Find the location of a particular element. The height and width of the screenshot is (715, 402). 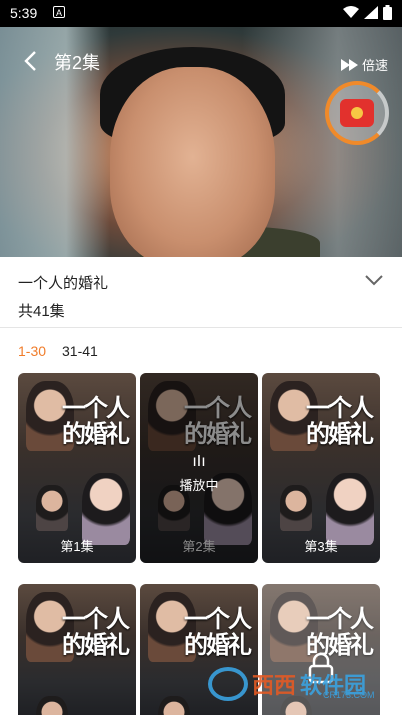

status-bar: 5:39 A is located at coordinates (201, 13).